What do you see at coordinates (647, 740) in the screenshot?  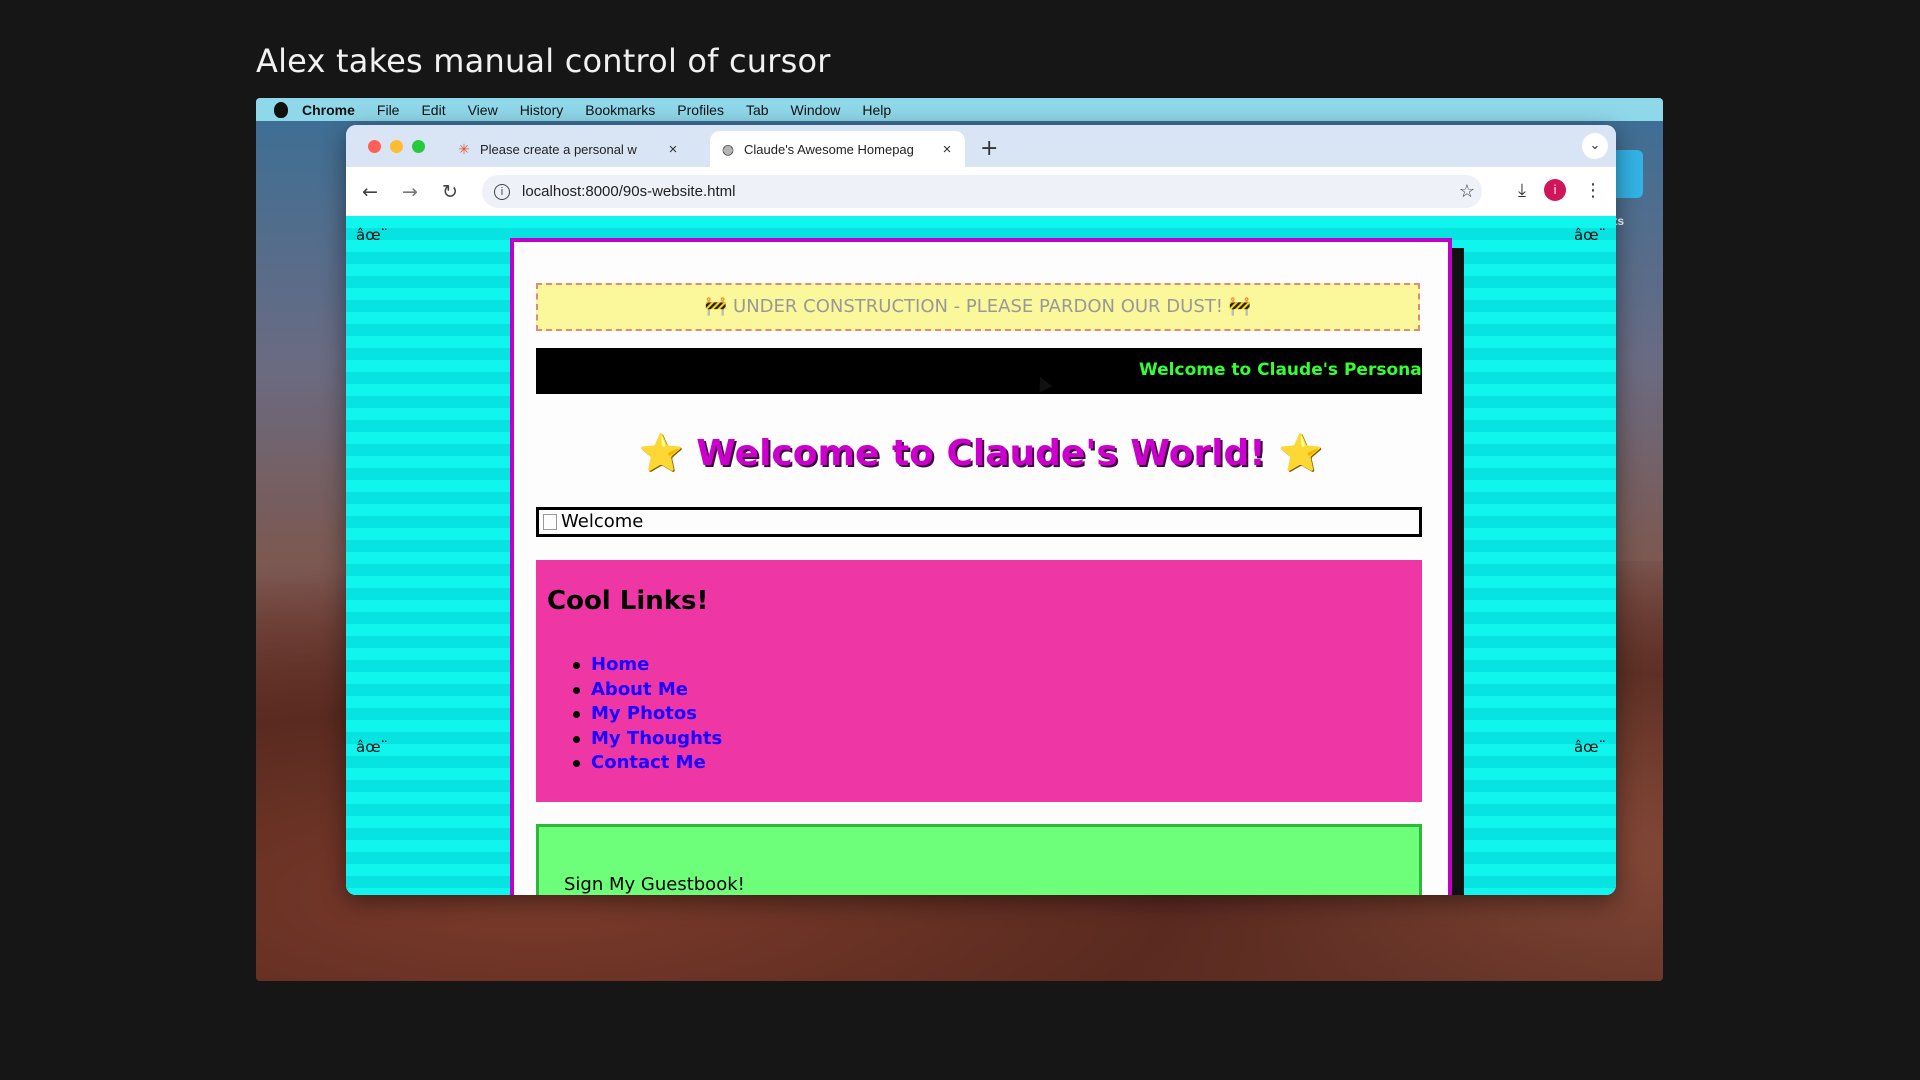 I see `link-my-thoughts: My Thoughts` at bounding box center [647, 740].